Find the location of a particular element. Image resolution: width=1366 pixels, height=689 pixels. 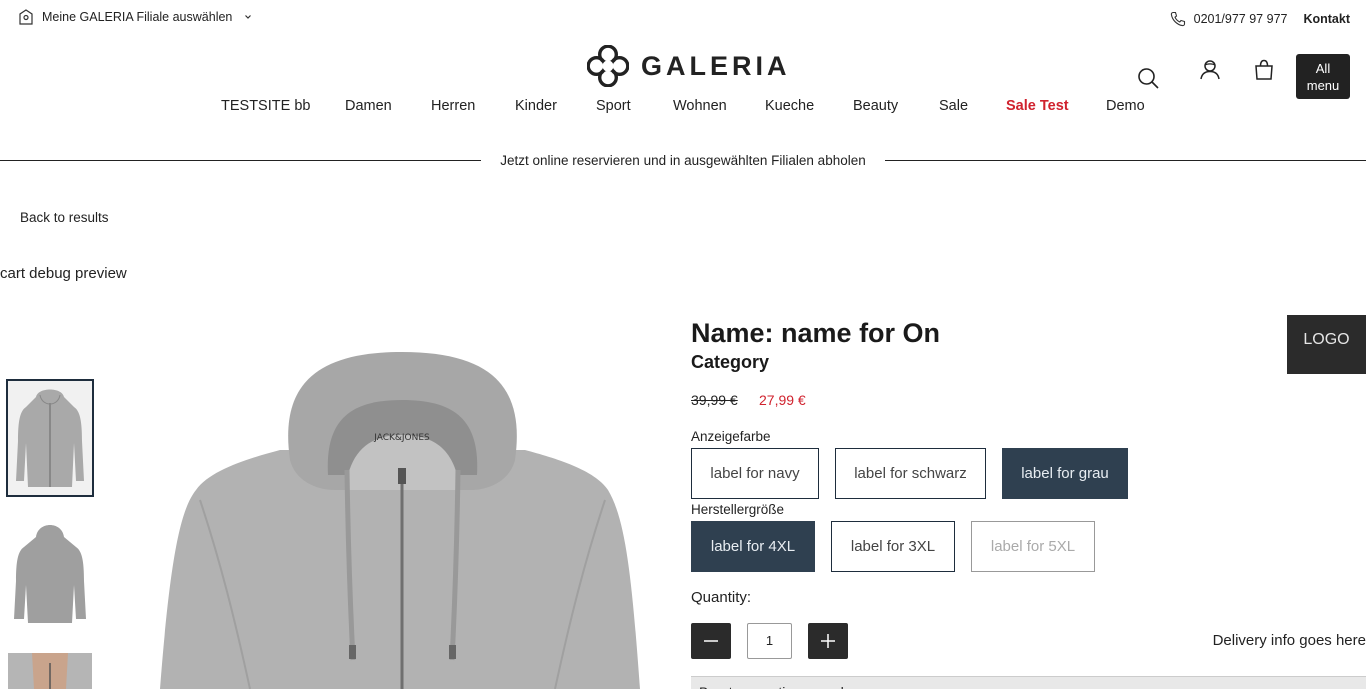

color-option-schwarz: label for schwarz is located at coordinates (910, 473).